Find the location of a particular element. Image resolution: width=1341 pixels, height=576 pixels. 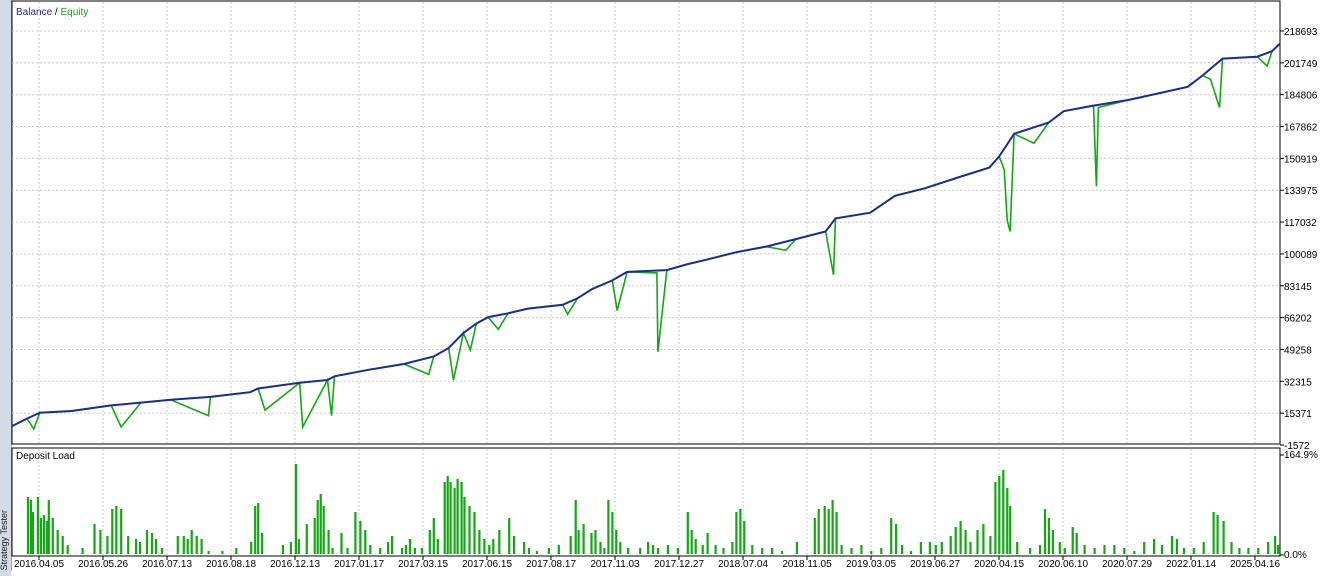

y-tick-label: 15371 is located at coordinates (1298, 414).